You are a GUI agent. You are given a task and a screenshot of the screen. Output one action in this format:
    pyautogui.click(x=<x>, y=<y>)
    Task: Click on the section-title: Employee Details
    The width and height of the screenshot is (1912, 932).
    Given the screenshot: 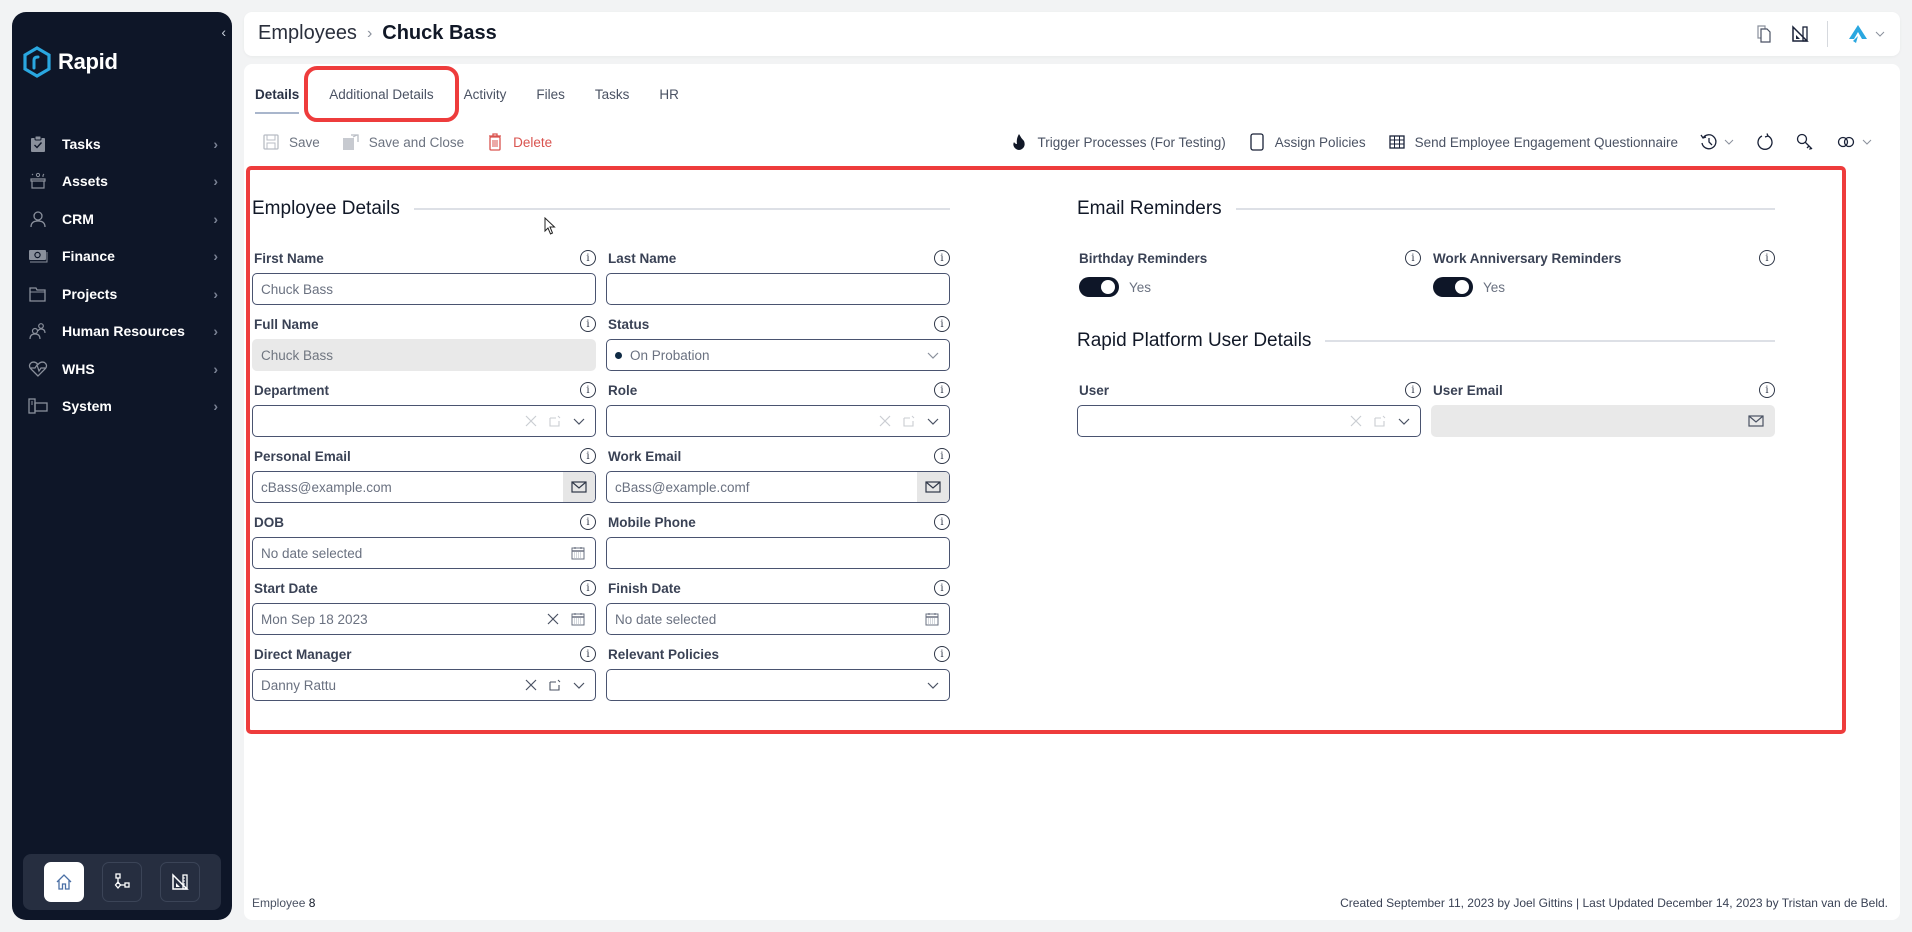 What is the action you would take?
    pyautogui.click(x=601, y=209)
    